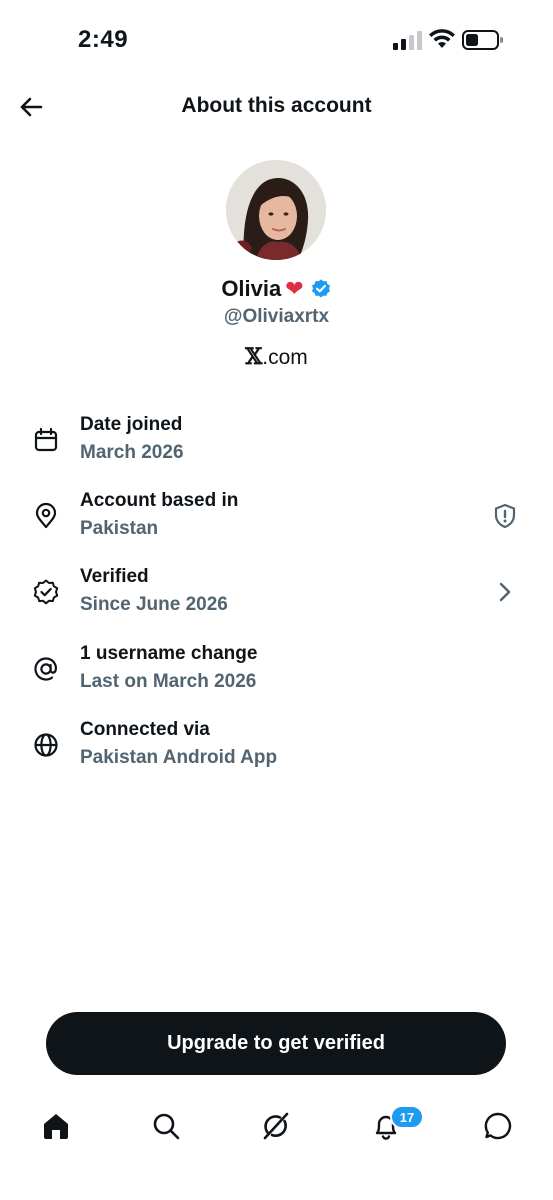  What do you see at coordinates (132, 452) in the screenshot?
I see `info-value: March 2026` at bounding box center [132, 452].